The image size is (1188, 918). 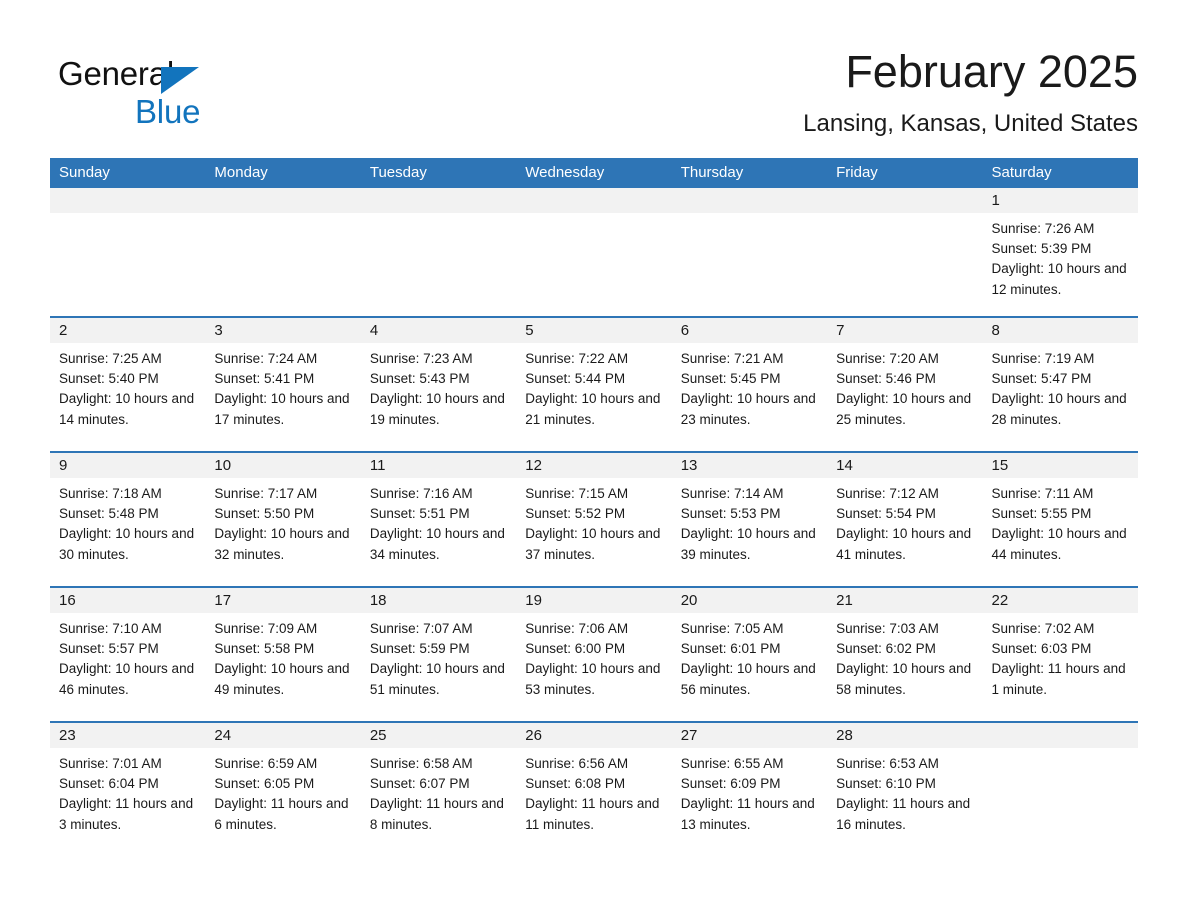 What do you see at coordinates (438, 735) in the screenshot?
I see `day-number: 25` at bounding box center [438, 735].